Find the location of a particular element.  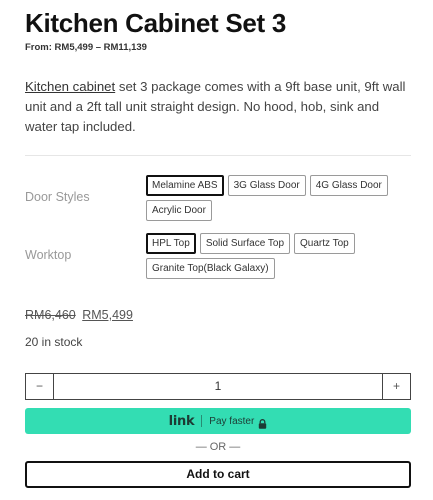

link-logo: link is located at coordinates (181, 421).